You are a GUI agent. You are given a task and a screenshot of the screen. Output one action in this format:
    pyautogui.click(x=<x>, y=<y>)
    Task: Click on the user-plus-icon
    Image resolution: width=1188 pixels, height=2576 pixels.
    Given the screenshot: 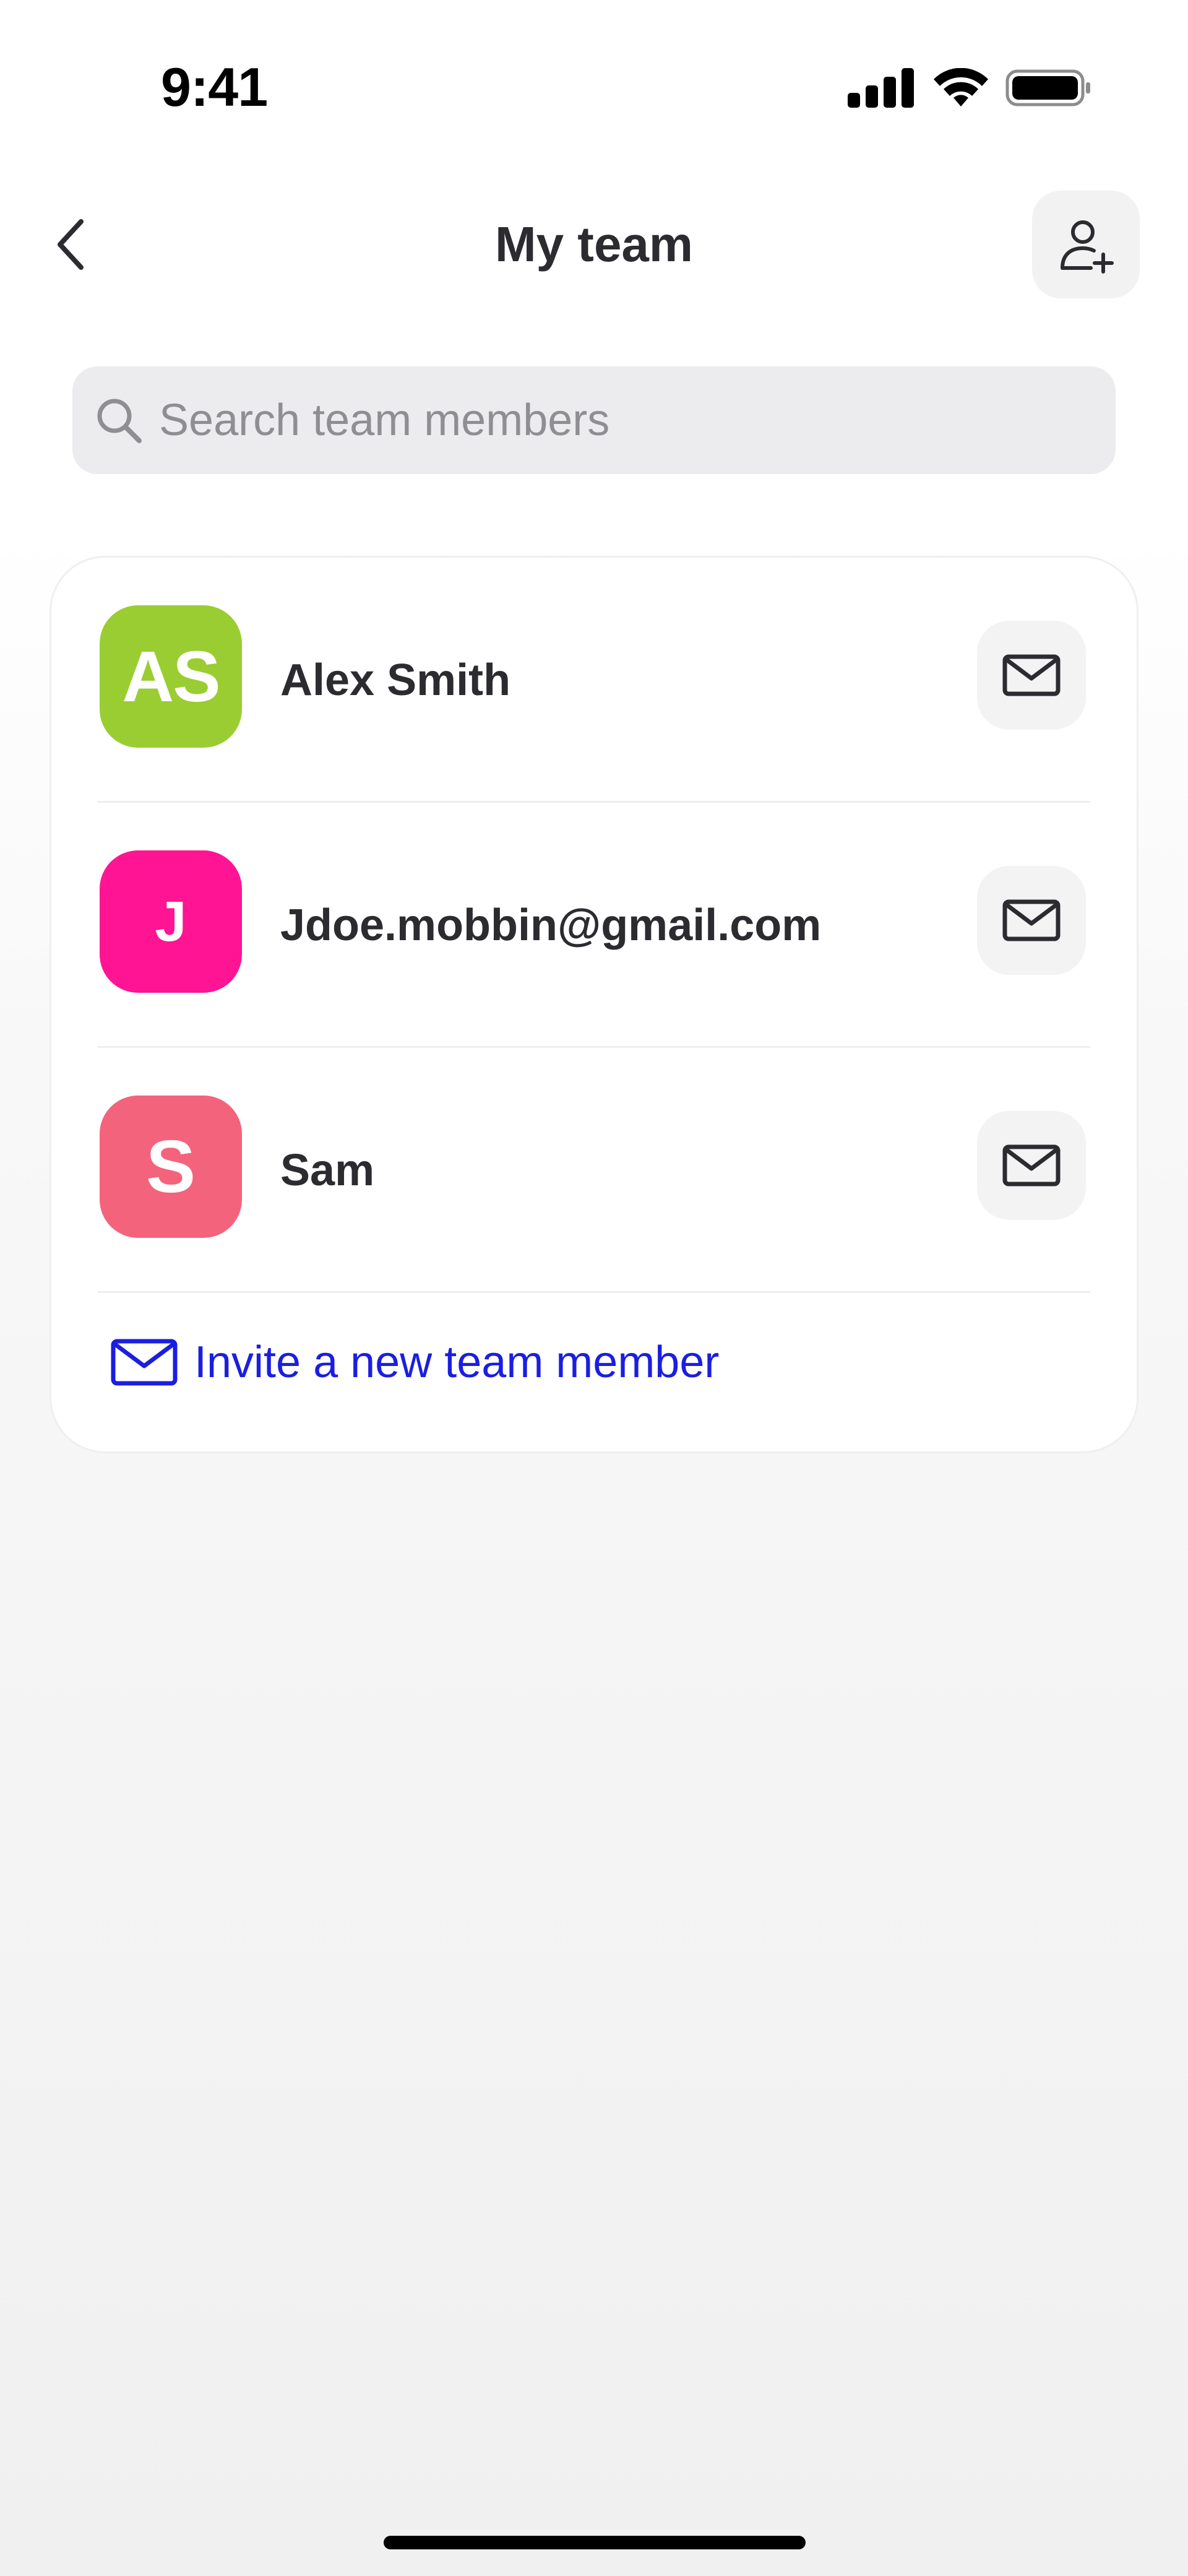 What is the action you would take?
    pyautogui.click(x=1087, y=247)
    